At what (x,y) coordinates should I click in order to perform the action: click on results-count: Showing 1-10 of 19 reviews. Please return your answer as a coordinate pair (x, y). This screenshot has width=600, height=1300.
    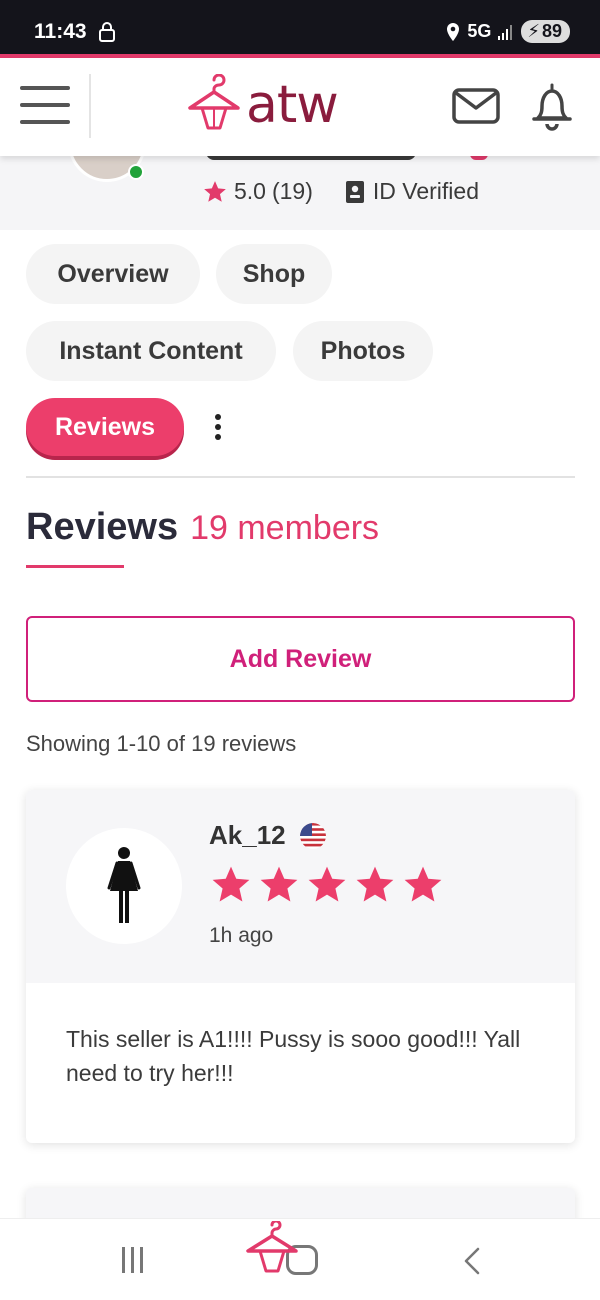
    Looking at the image, I should click on (161, 743).